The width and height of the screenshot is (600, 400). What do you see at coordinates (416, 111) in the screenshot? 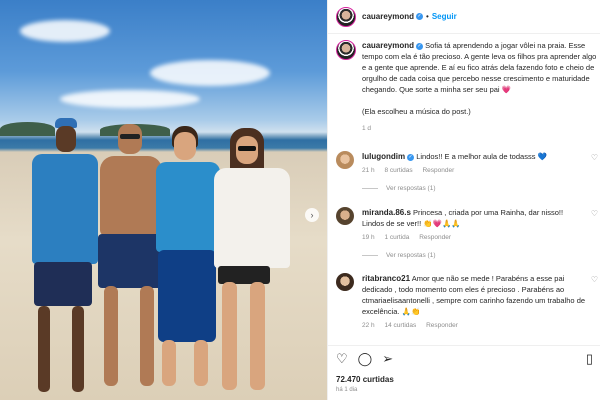
I see `caption-note: (Ela escolheu a música do post.)` at bounding box center [416, 111].